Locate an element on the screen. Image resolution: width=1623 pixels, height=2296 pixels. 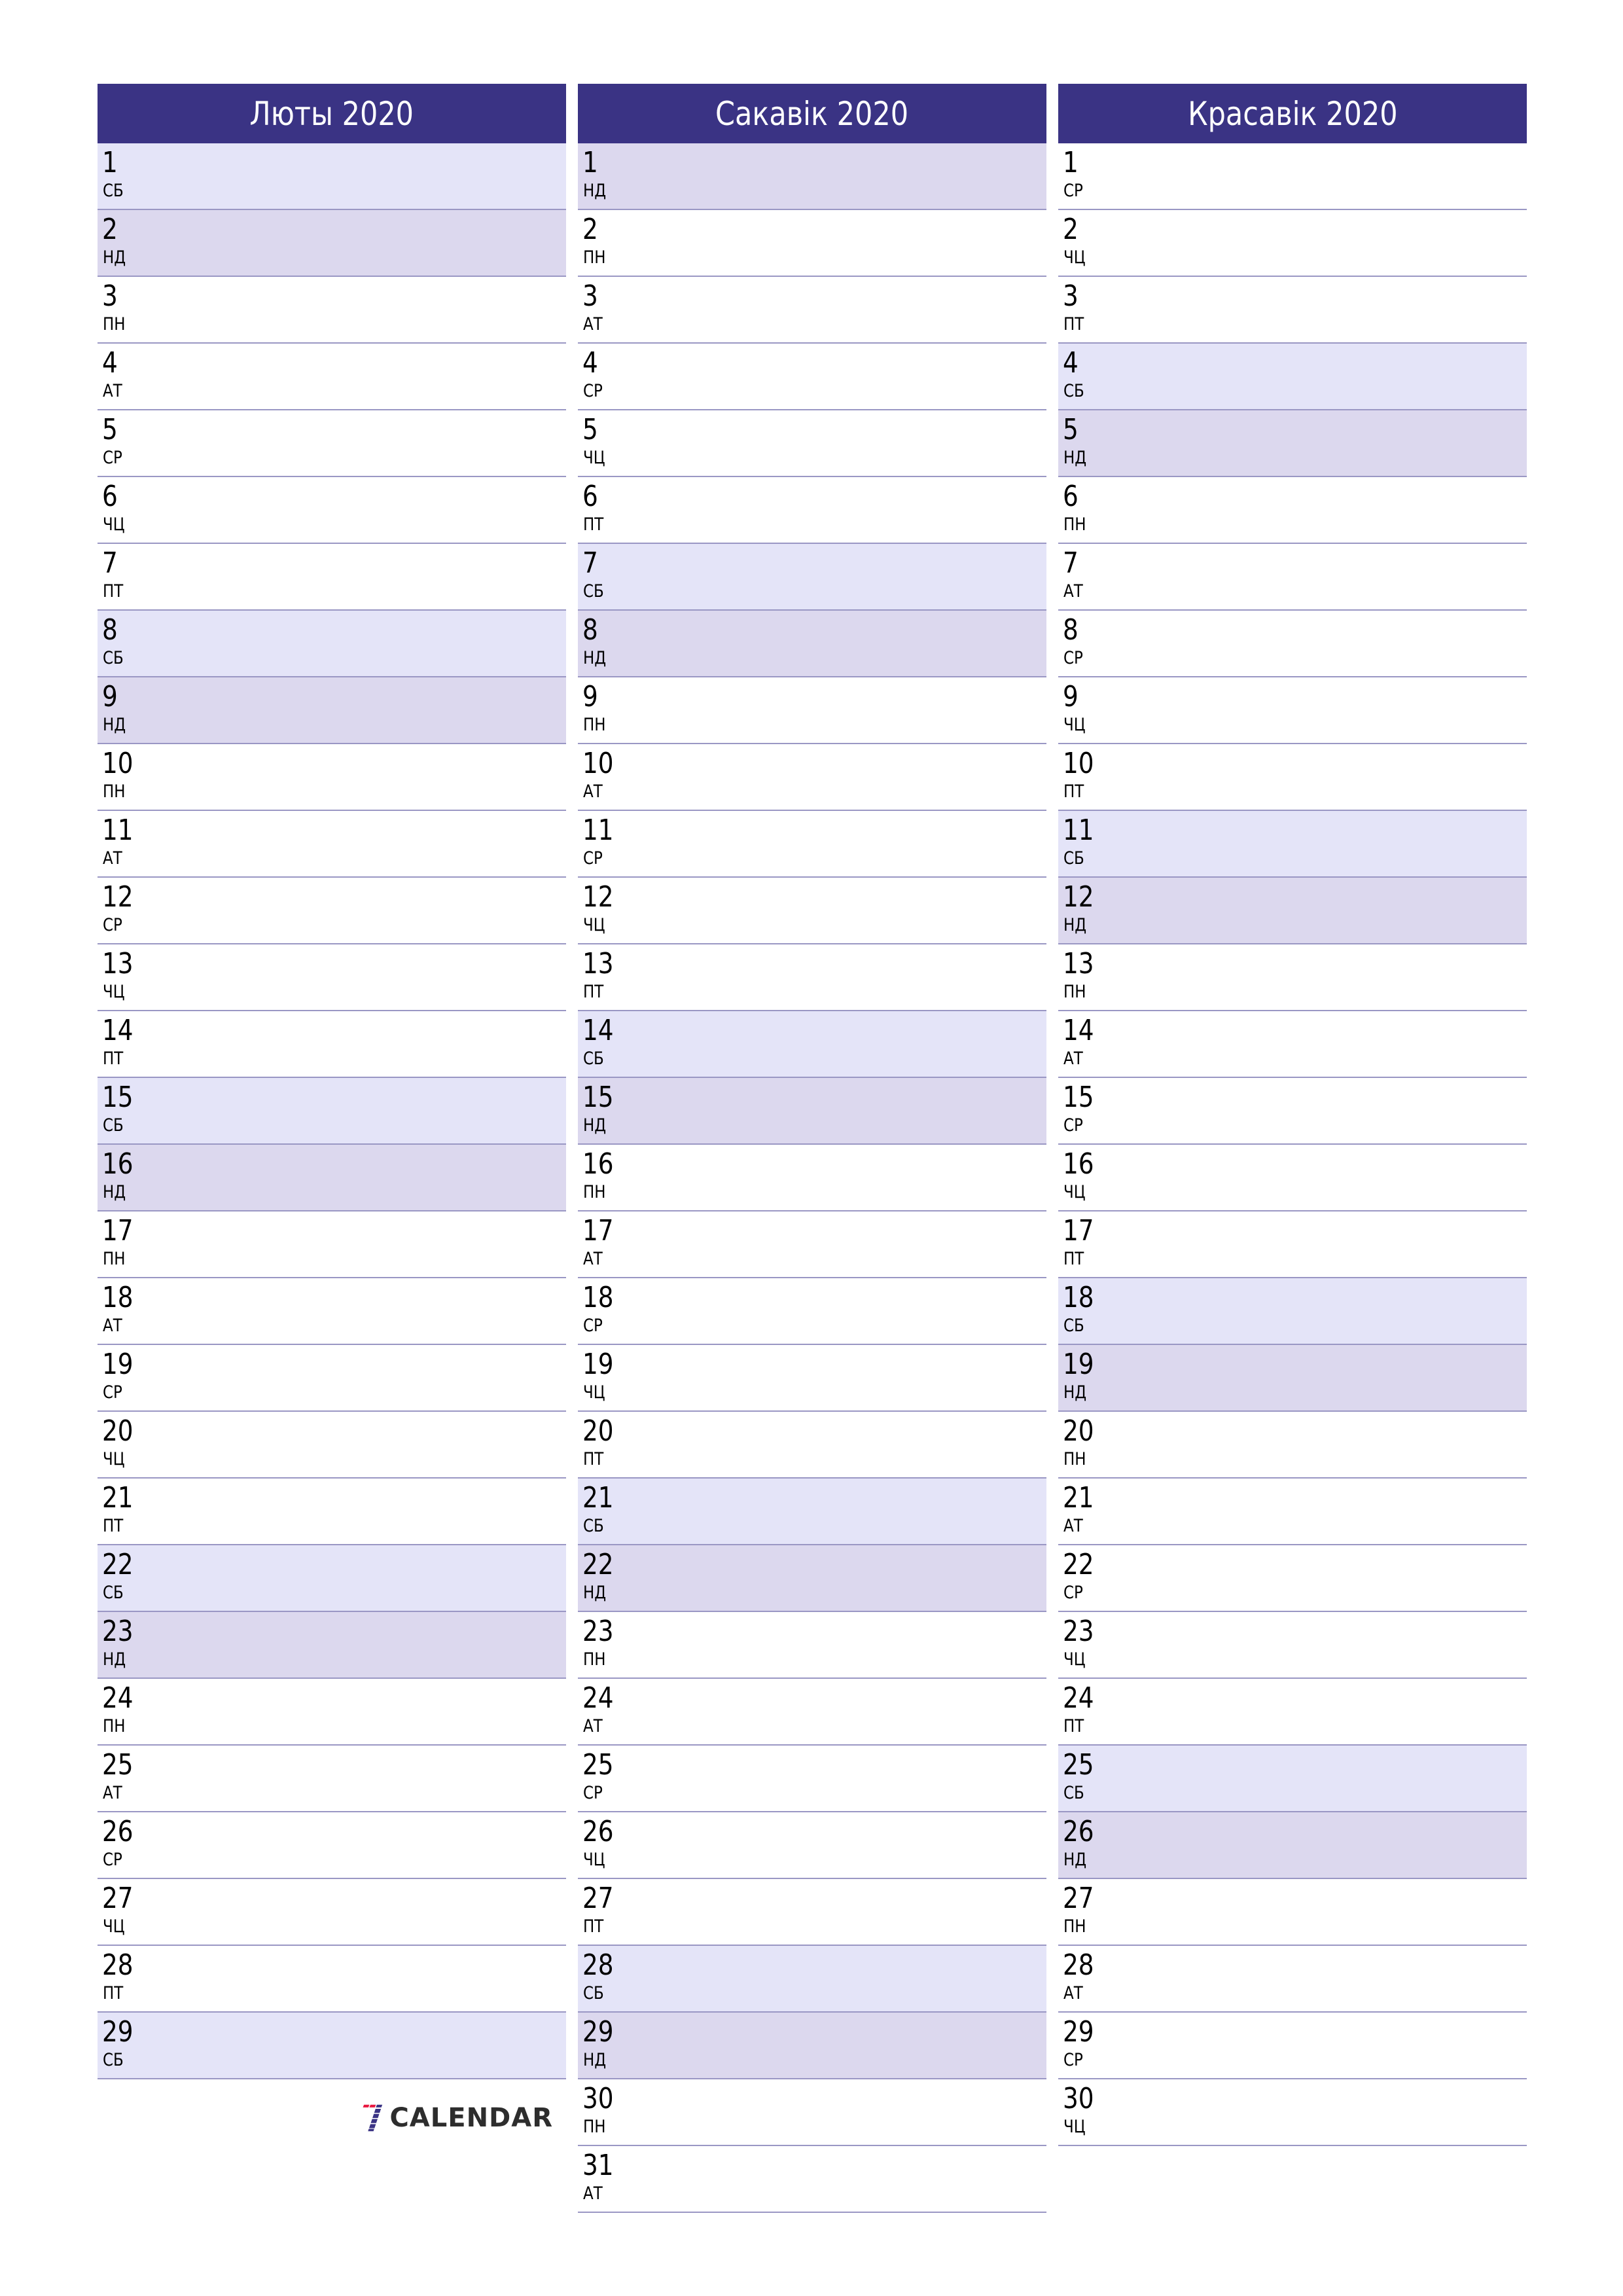
day-row: 14 АТ is located at coordinates (1292, 1044).